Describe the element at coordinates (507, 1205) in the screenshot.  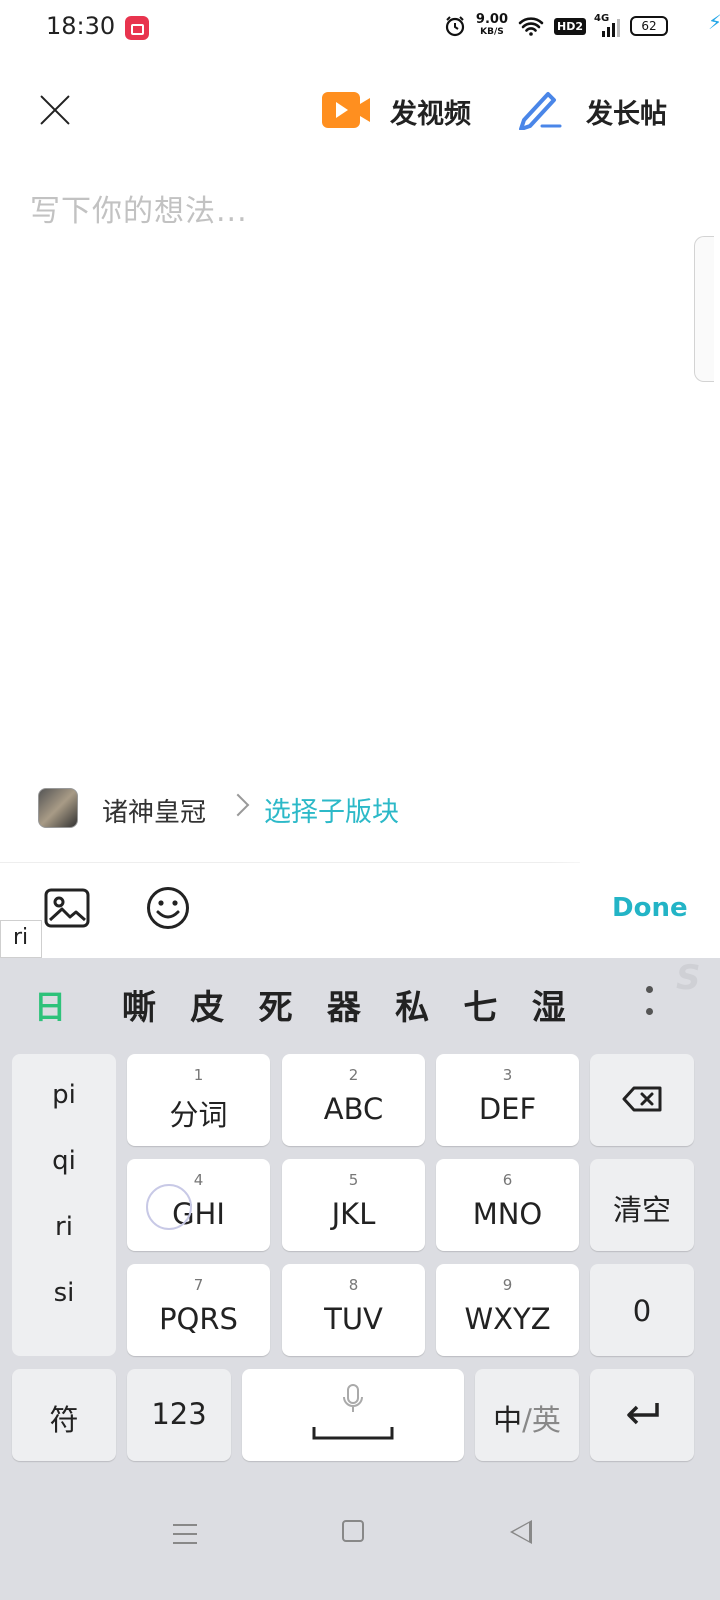
I see `key-6: 6 MNO` at that location.